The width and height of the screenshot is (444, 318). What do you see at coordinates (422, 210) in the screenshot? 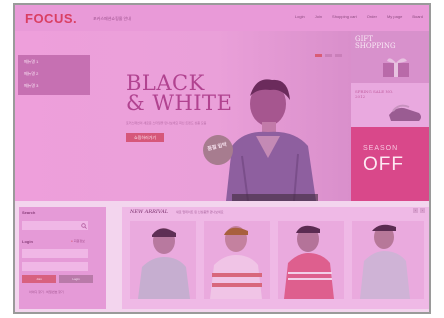
I see `next-arrow-icon: ›` at bounding box center [422, 210].